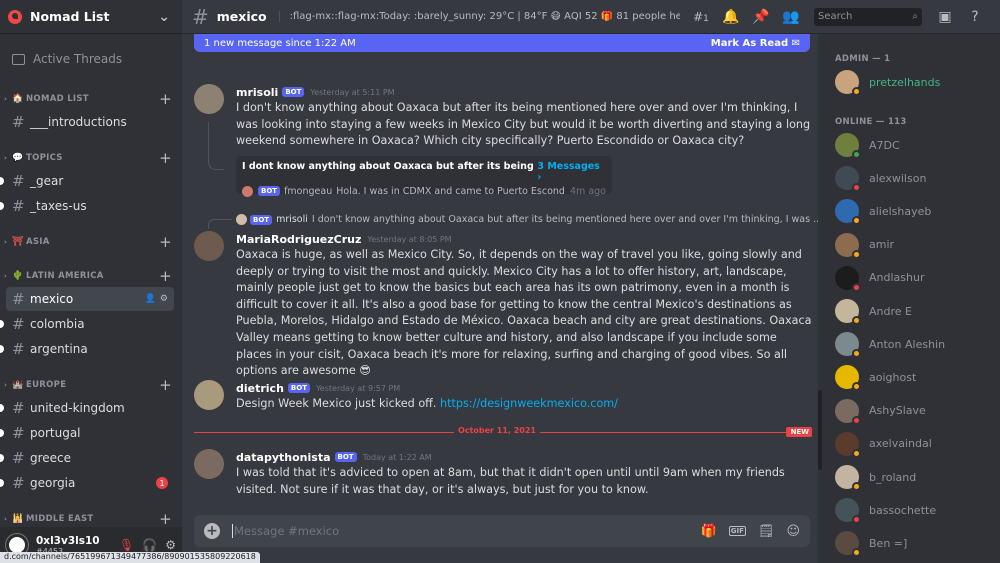 Image resolution: width=1000 pixels, height=563 pixels. I want to click on channel-item-colombia: # colombia, so click(87, 324).